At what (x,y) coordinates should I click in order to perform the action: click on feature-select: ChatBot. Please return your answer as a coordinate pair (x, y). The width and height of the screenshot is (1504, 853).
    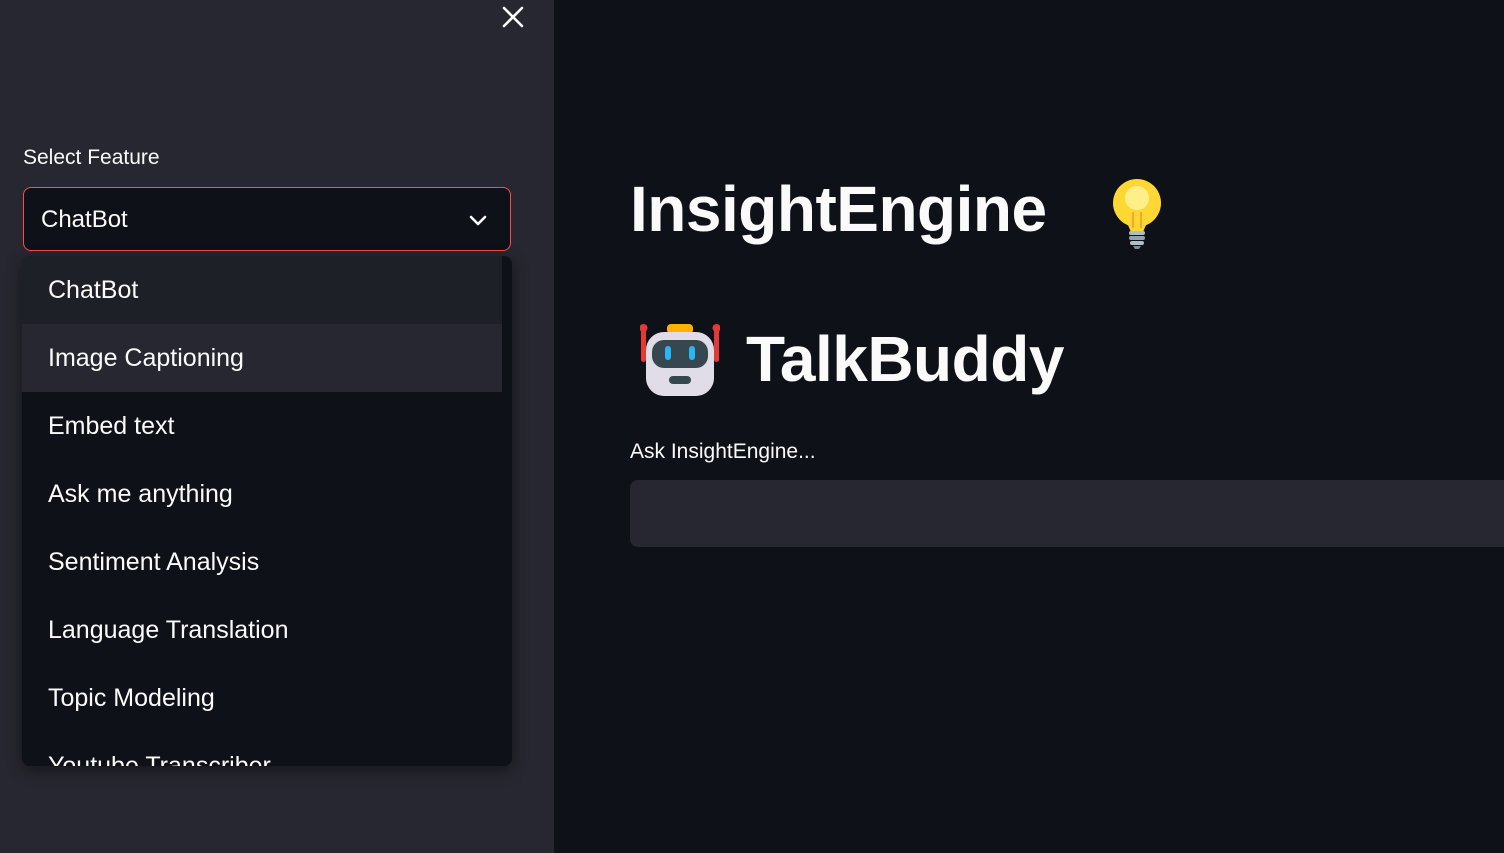
    Looking at the image, I should click on (267, 219).